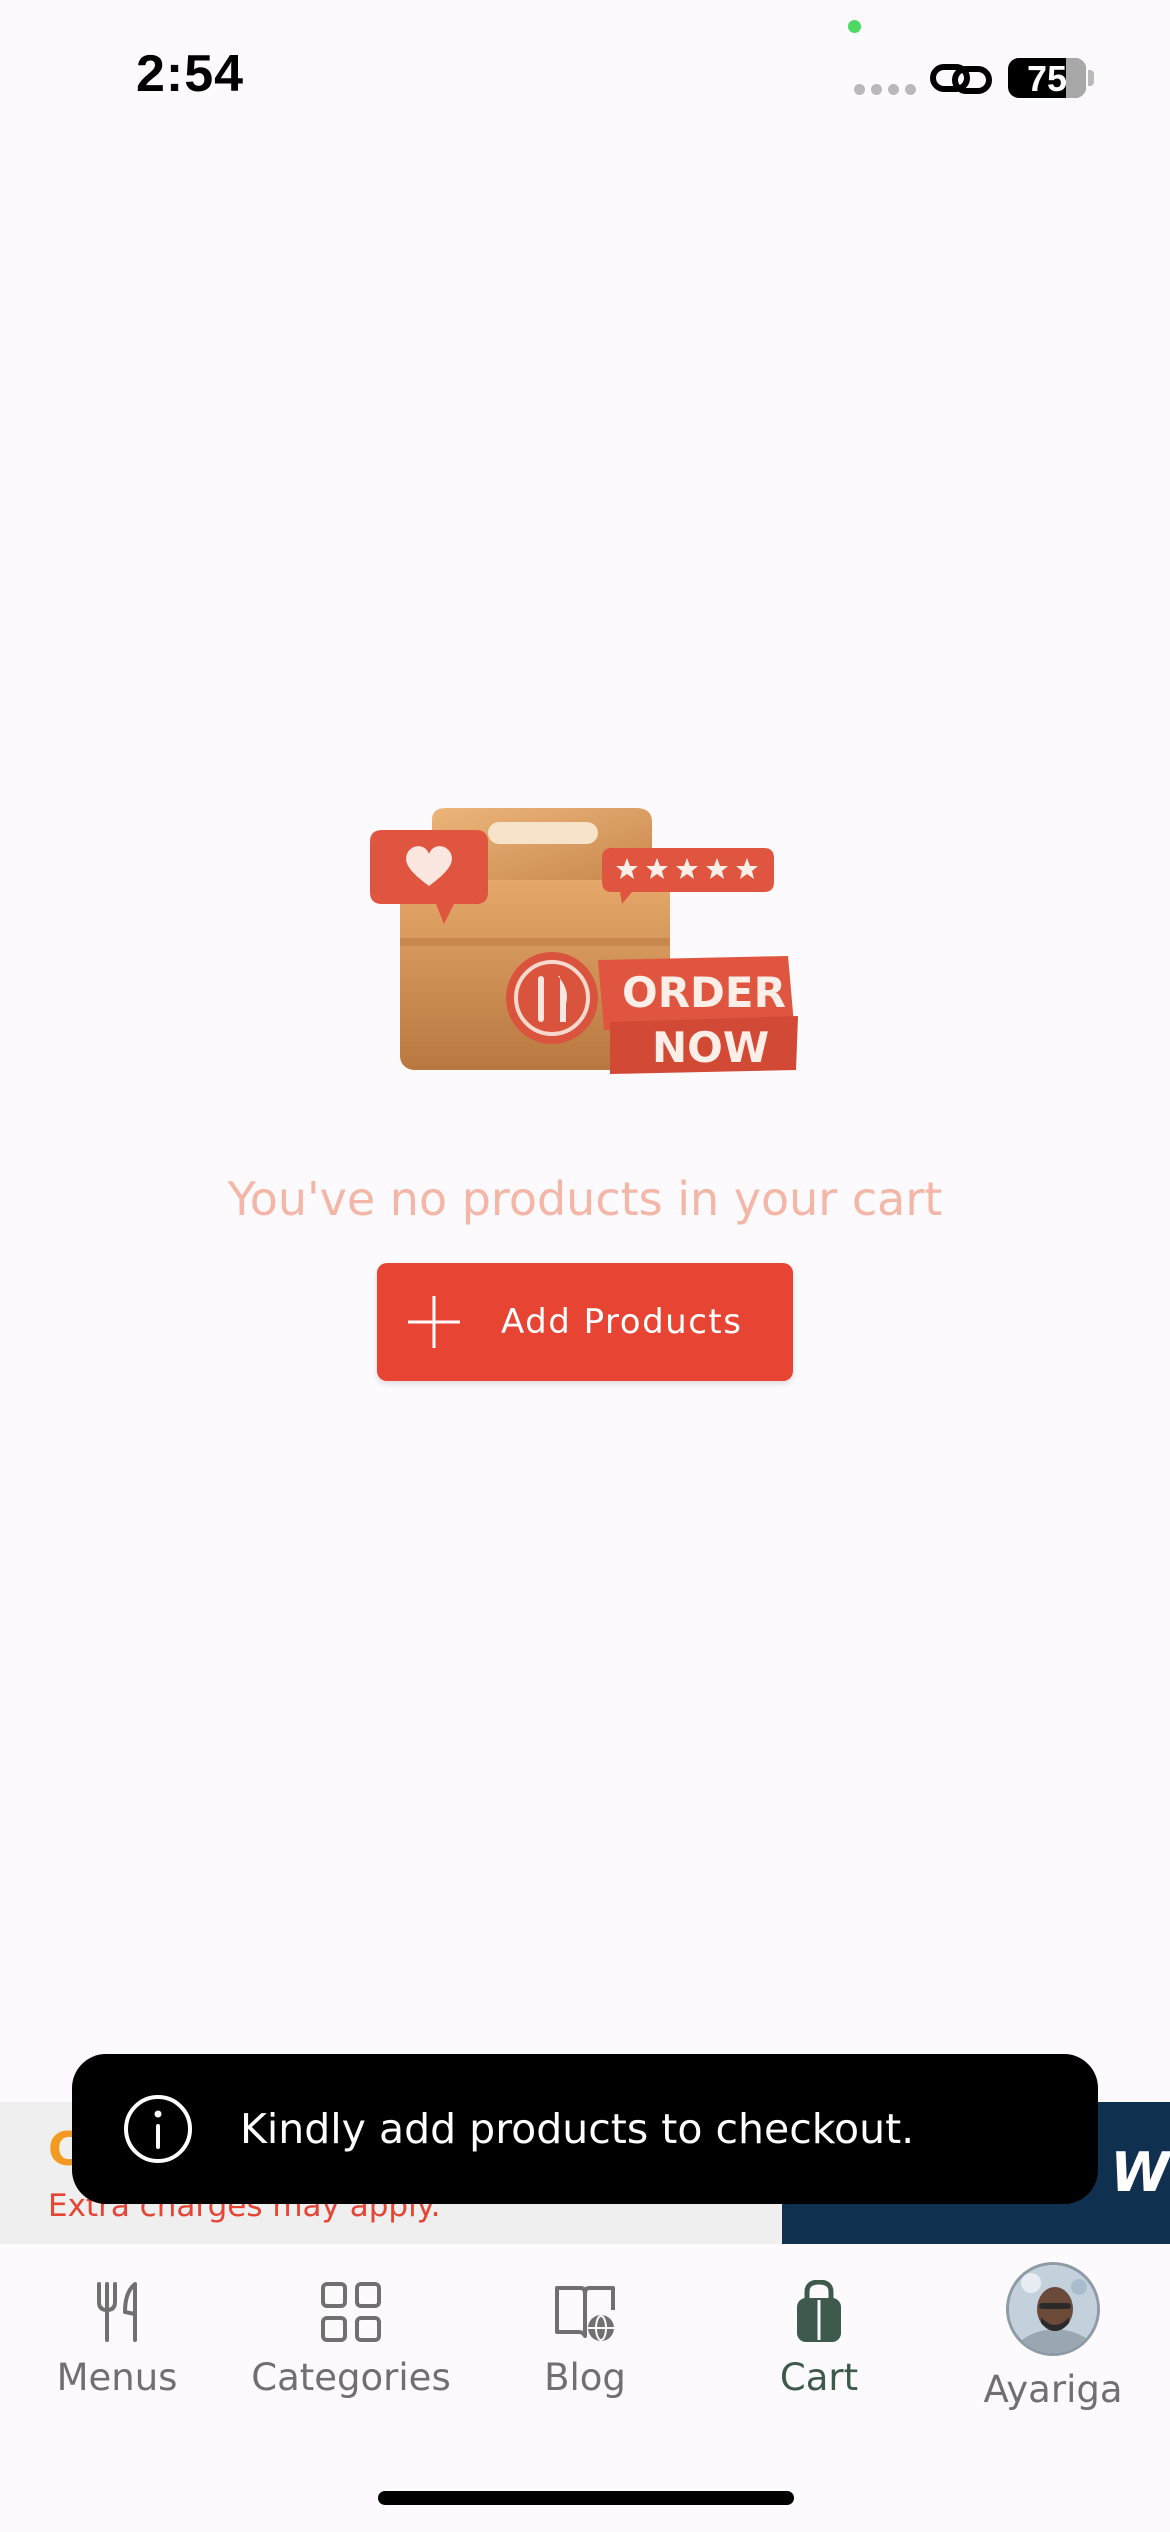 The image size is (1170, 2532). Describe the element at coordinates (351, 2377) in the screenshot. I see `nav-label-categories: Categories` at that location.